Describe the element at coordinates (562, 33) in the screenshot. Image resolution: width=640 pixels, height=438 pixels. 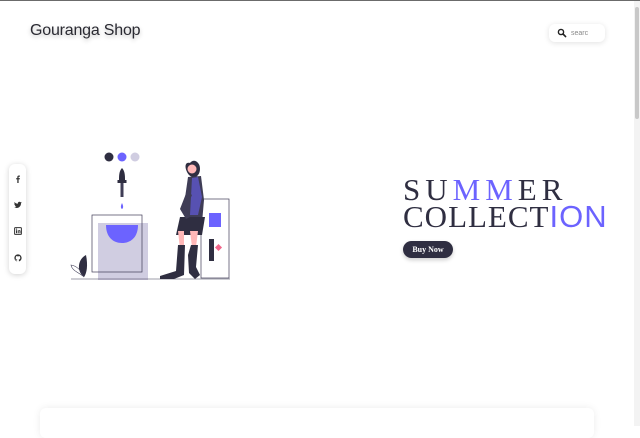
I see `search-icon` at that location.